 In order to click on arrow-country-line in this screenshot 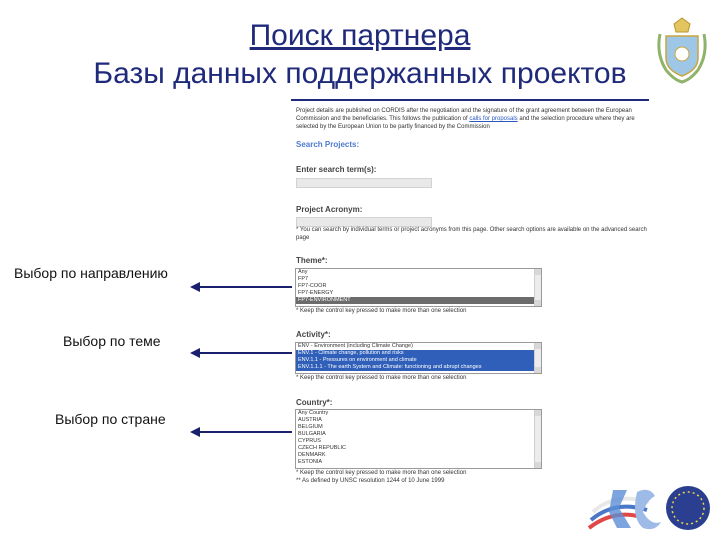, I will do `click(245, 432)`.